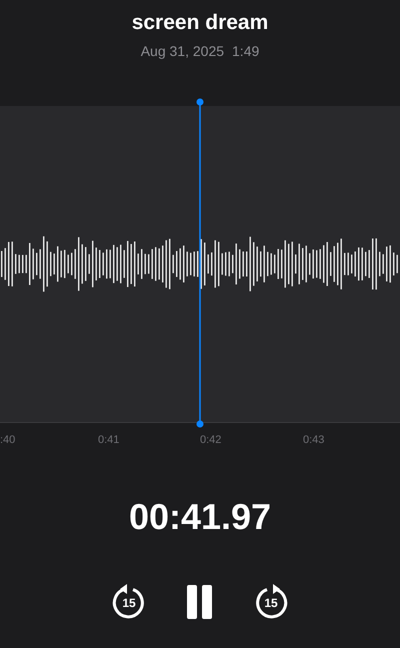 This screenshot has width=400, height=648. I want to click on time-tick-label: 0:42, so click(211, 440).